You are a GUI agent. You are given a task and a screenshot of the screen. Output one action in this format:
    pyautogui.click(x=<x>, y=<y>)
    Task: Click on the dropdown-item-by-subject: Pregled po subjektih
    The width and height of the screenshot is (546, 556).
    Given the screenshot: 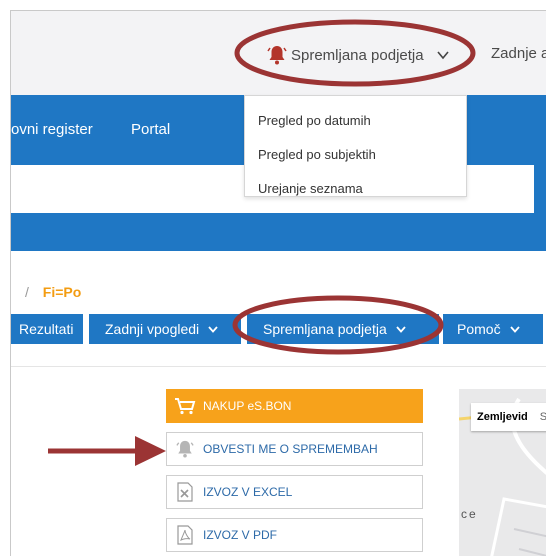 What is the action you would take?
    pyautogui.click(x=355, y=155)
    